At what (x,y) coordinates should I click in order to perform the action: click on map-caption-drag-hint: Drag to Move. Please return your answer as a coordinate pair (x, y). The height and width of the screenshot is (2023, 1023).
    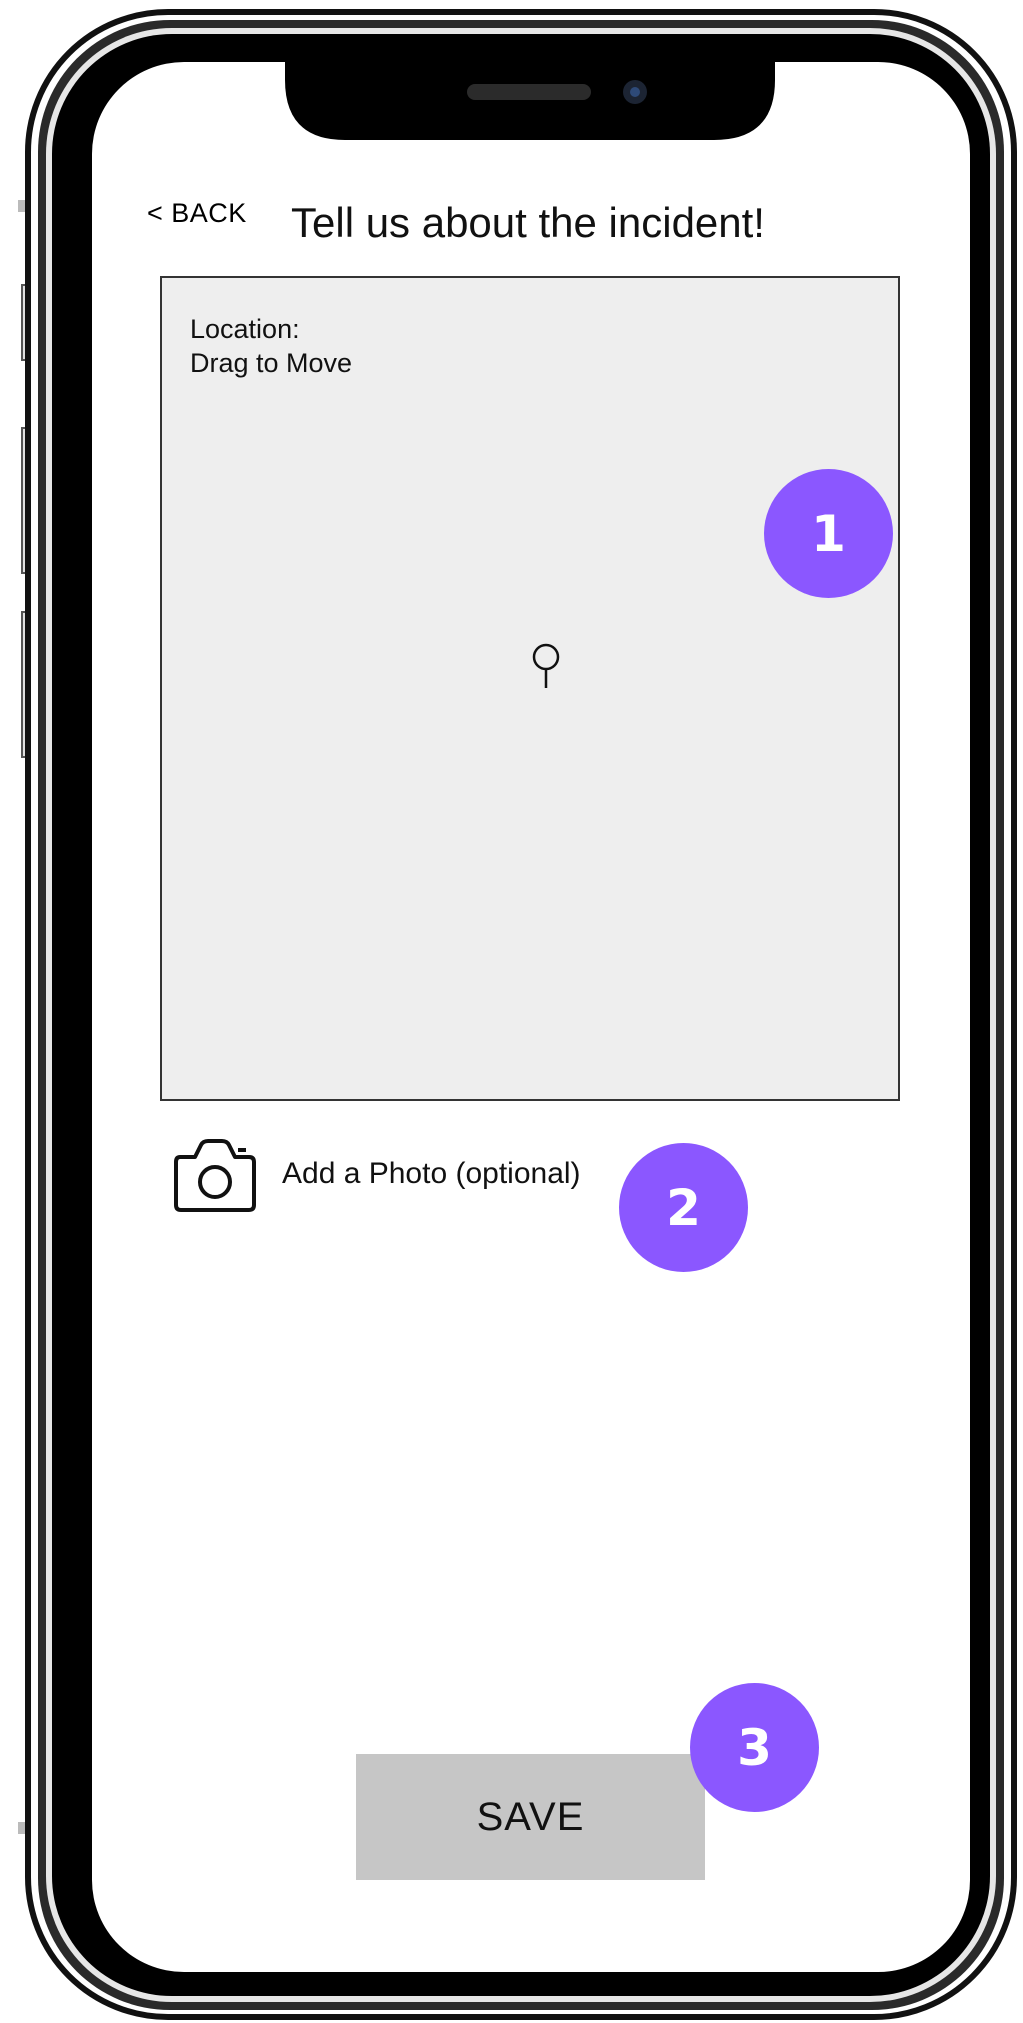
    Looking at the image, I should click on (271, 363).